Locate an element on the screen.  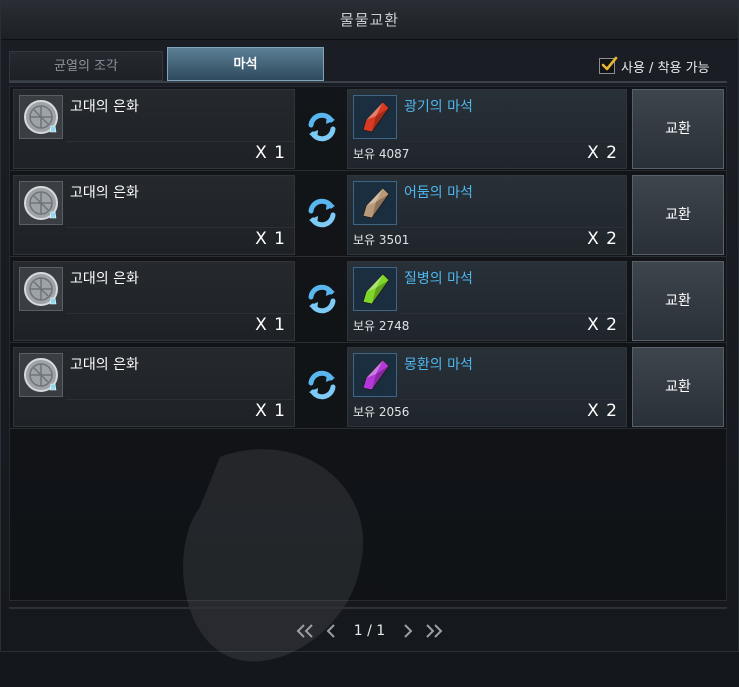
usable-filter-label: 사용 / 착용 가능 is located at coordinates (665, 68).